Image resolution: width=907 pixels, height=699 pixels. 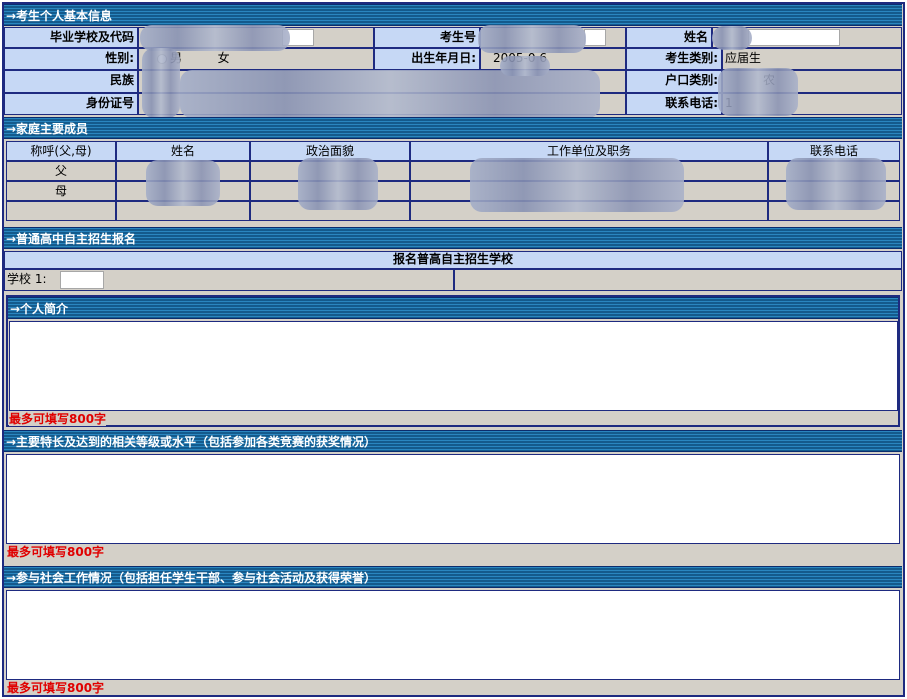 What do you see at coordinates (595, 37) in the screenshot?
I see `exam-no-input` at bounding box center [595, 37].